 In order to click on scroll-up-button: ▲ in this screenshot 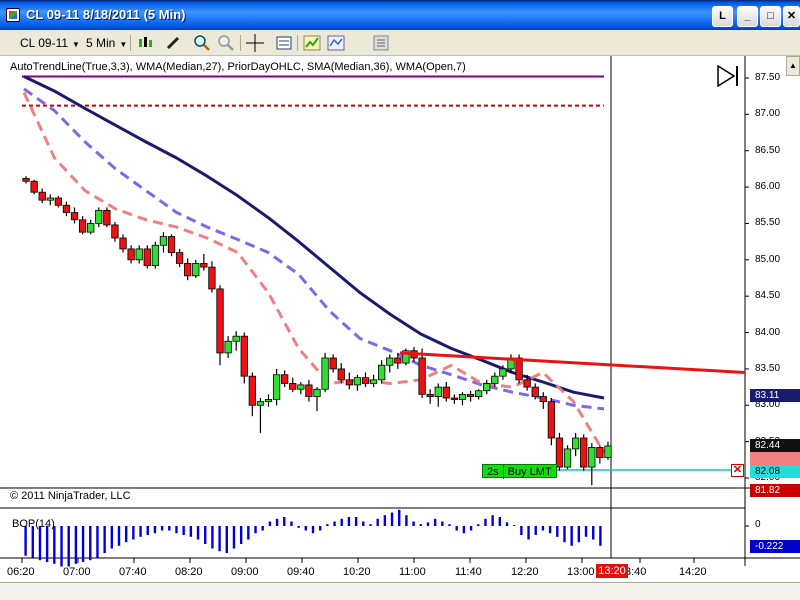, I will do `click(793, 66)`.